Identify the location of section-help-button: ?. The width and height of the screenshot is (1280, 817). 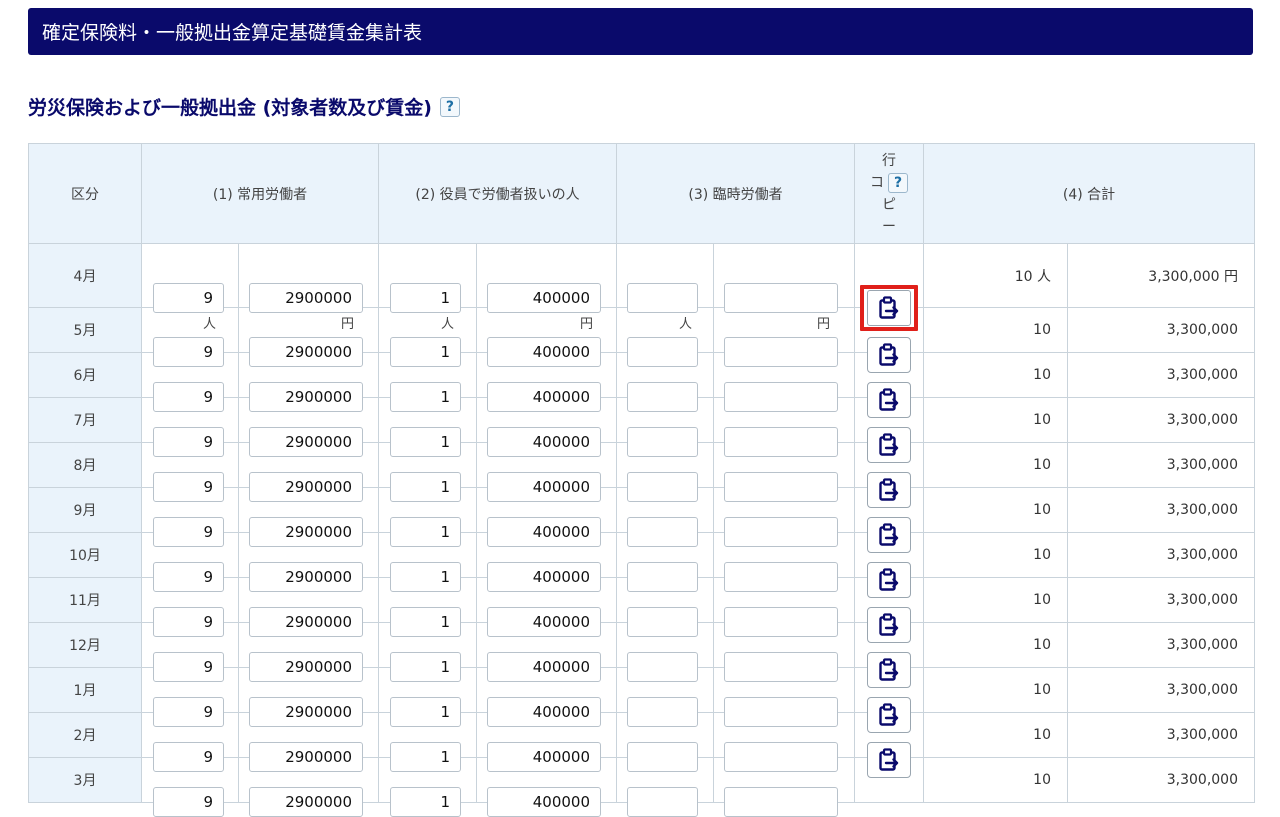
(449, 107).